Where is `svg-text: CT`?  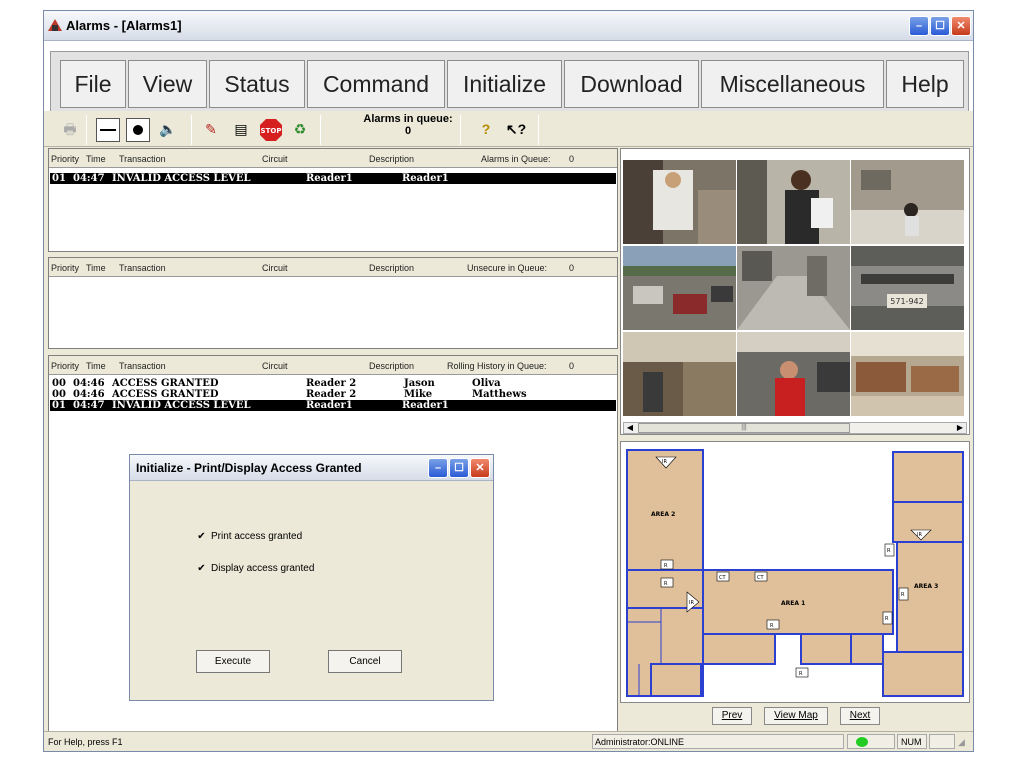 svg-text: CT is located at coordinates (760, 578).